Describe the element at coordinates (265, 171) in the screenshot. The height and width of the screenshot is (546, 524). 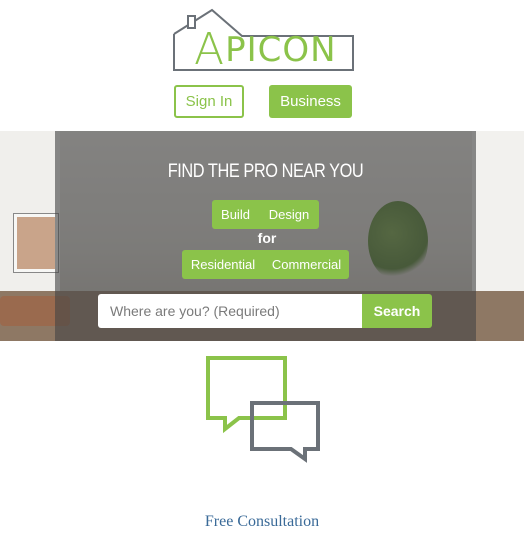
I see `hero-title: FIND THE PRO NEAR YOU` at that location.